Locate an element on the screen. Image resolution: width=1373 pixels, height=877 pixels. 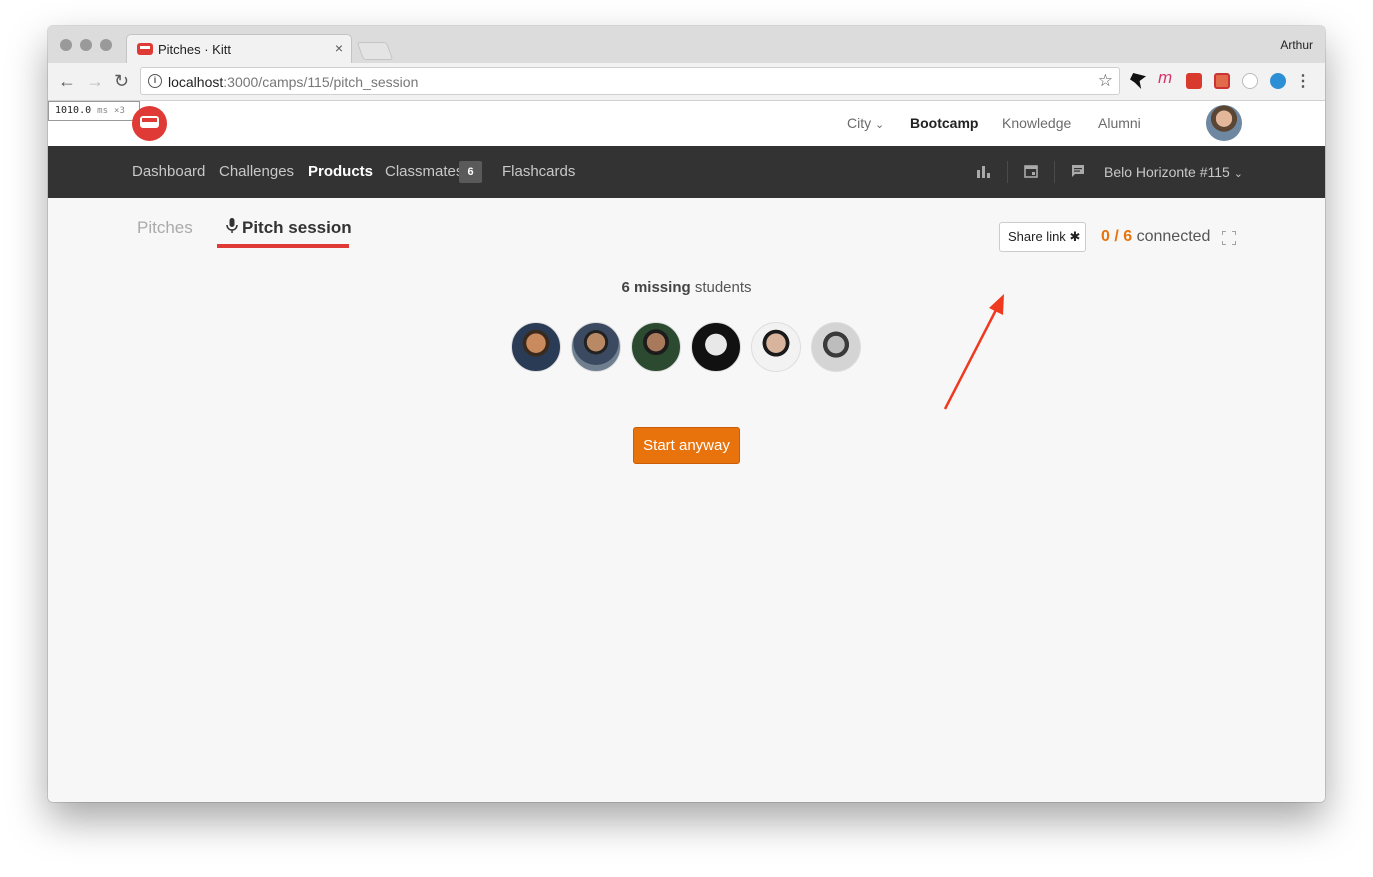
url-text: localhost:3000/camps/115/pitch_session is located at coordinates (293, 82).